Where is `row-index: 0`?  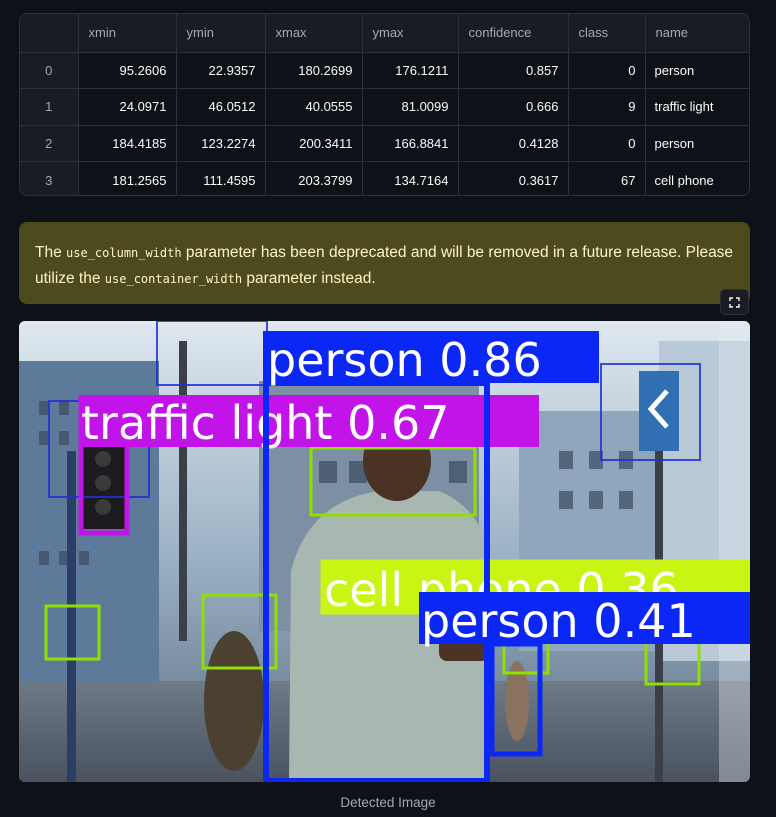
row-index: 0 is located at coordinates (49, 70).